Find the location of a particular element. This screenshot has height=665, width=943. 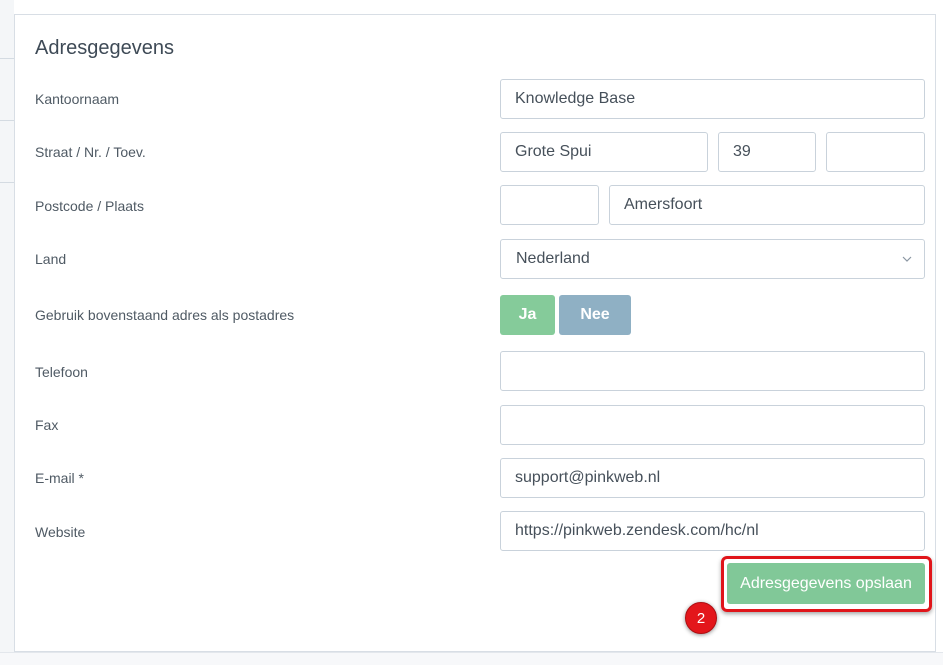

office-name-input: Knowledge Base is located at coordinates (712, 99).